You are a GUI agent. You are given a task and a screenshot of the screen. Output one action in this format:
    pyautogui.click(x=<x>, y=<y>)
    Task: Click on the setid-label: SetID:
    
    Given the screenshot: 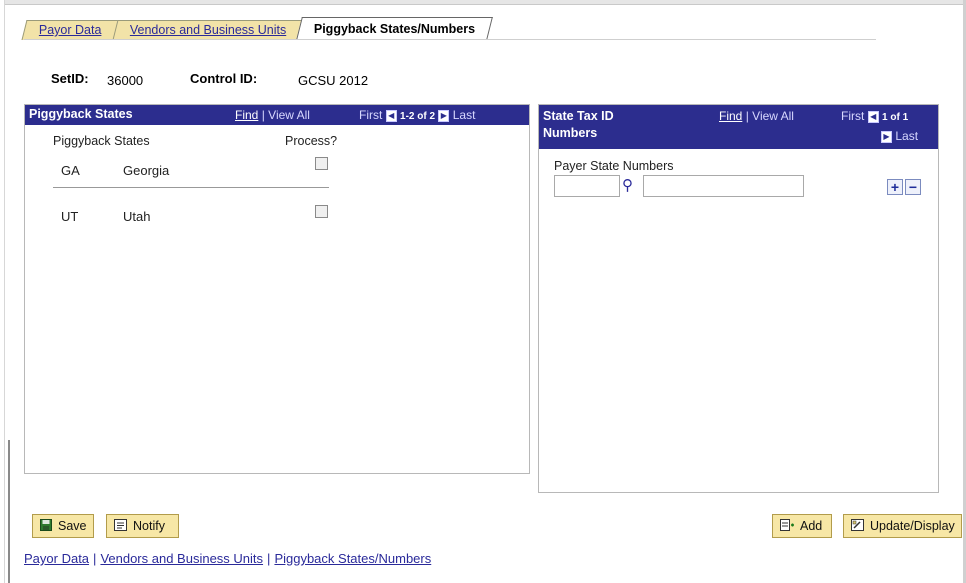 What is the action you would take?
    pyautogui.click(x=70, y=78)
    